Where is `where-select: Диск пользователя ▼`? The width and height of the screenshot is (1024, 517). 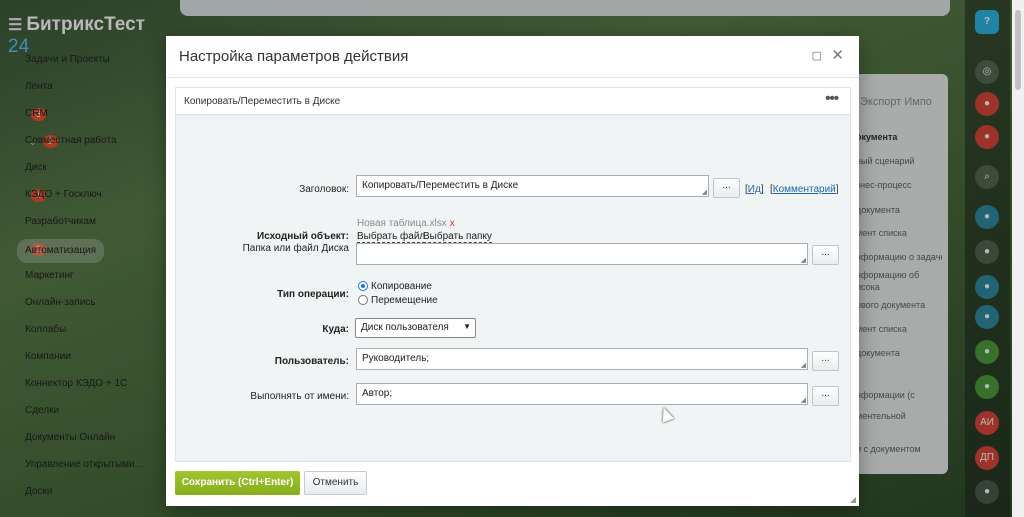
where-select: Диск пользователя ▼ is located at coordinates (415, 328).